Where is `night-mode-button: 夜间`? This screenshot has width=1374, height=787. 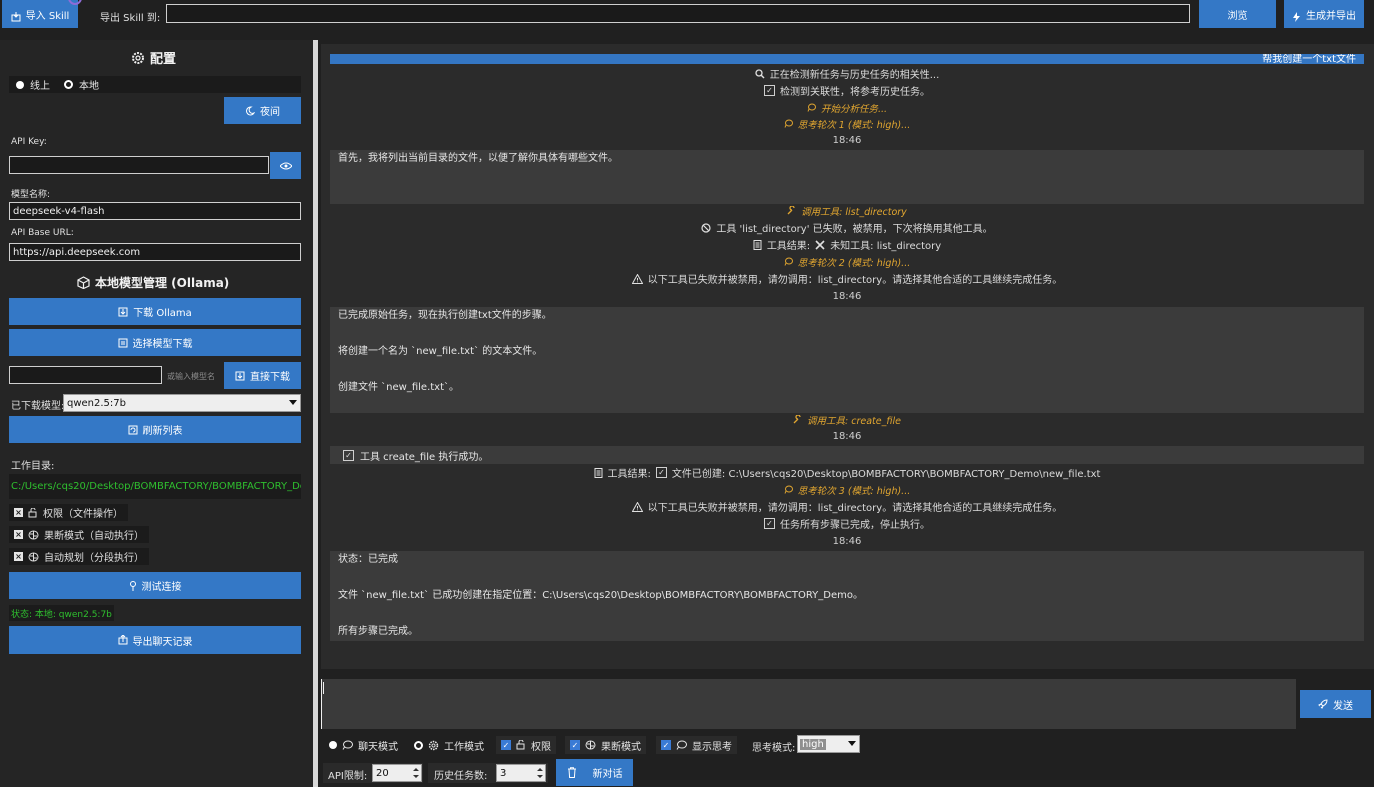 night-mode-button: 夜间 is located at coordinates (262, 110).